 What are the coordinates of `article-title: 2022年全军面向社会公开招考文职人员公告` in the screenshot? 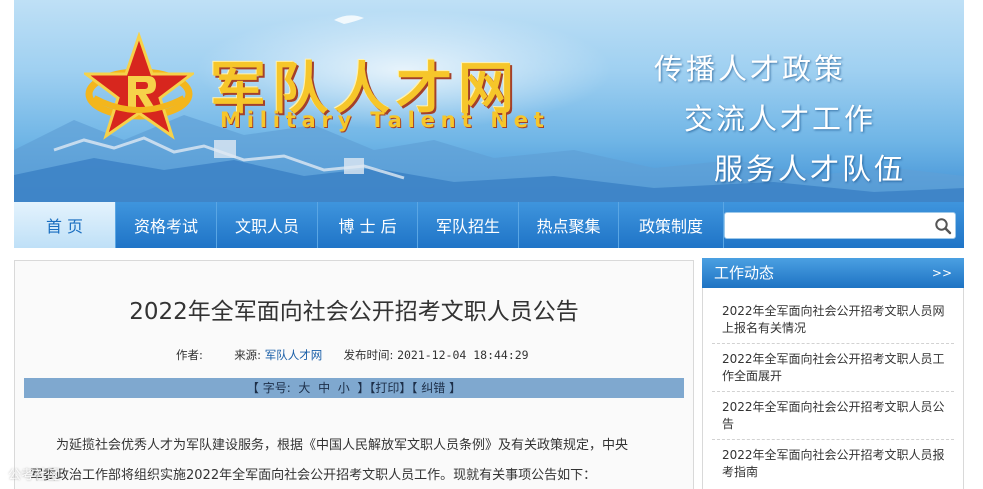 It's located at (354, 312).